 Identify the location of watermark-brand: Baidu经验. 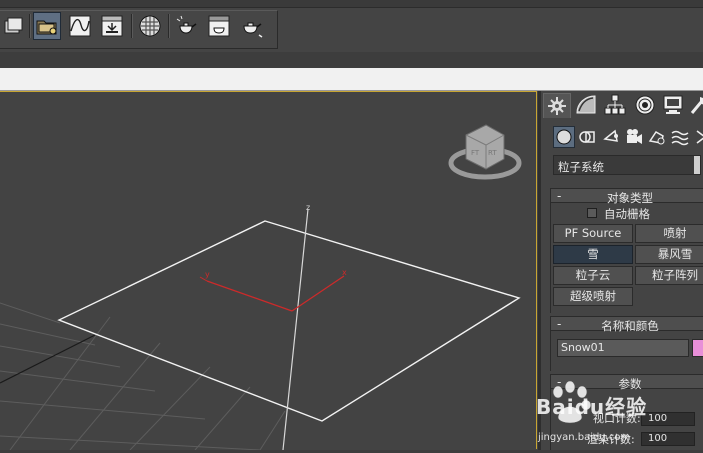
(592, 407).